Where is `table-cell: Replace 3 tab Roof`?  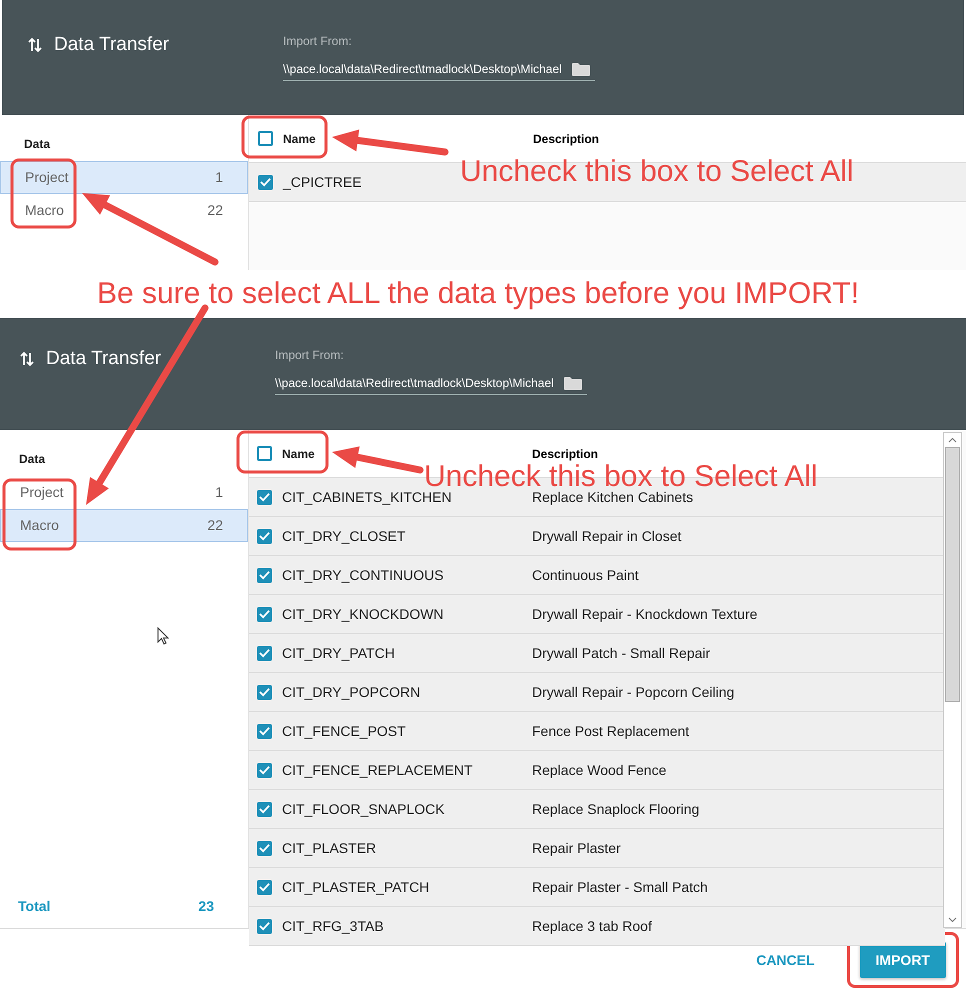 table-cell: Replace 3 tab Roof is located at coordinates (592, 926).